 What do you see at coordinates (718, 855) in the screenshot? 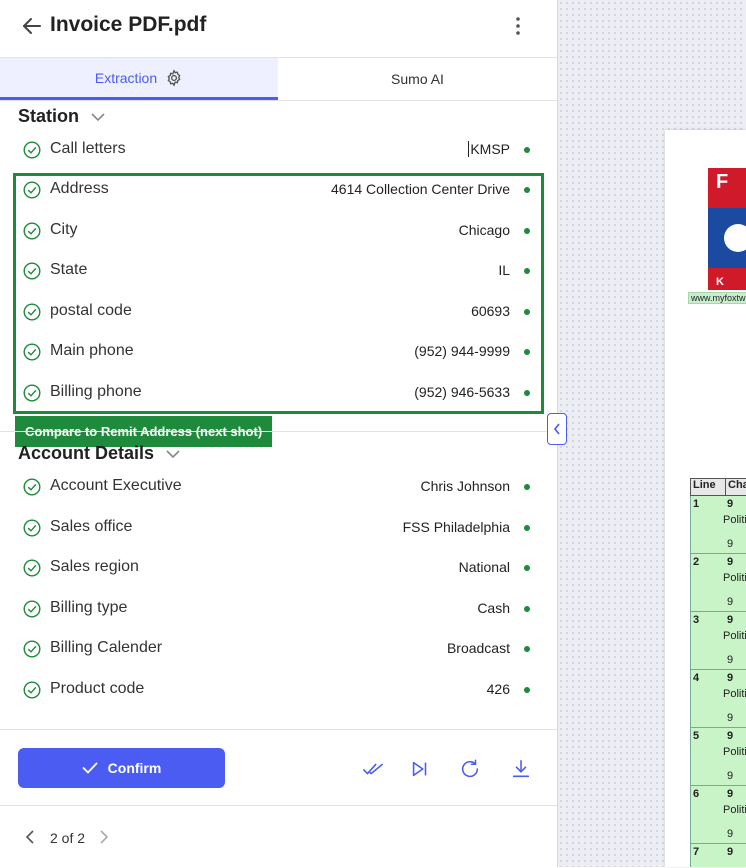
I see `table-row: 7 9` at bounding box center [718, 855].